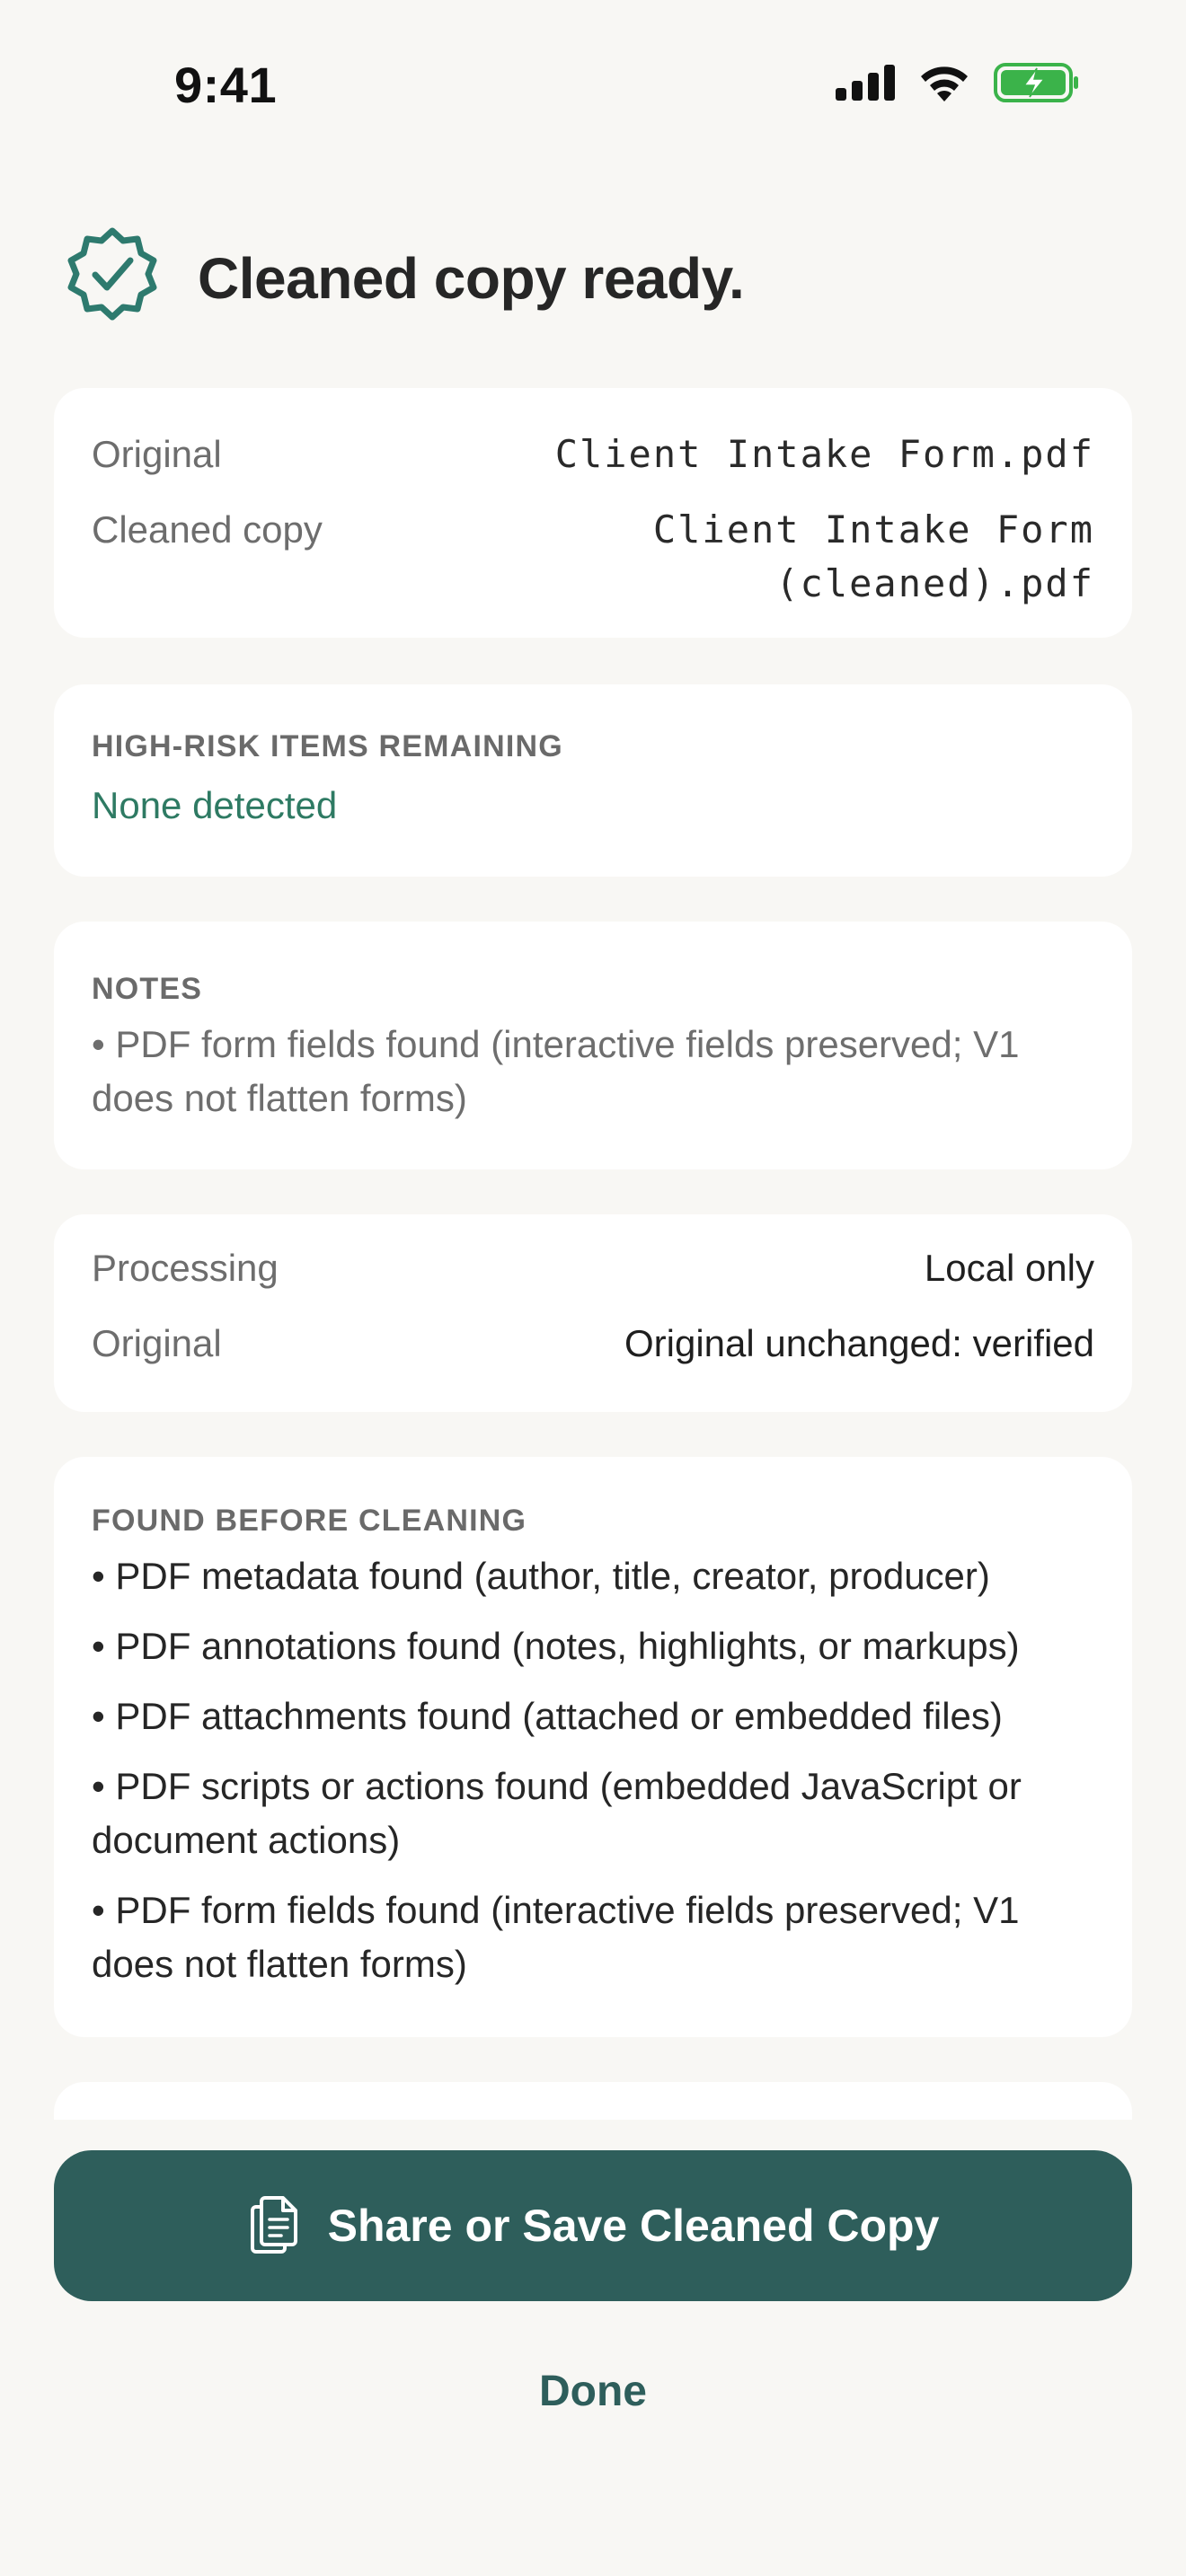  Describe the element at coordinates (633, 2226) in the screenshot. I see `share-save-label: Share or Save Cleaned Copy` at that location.